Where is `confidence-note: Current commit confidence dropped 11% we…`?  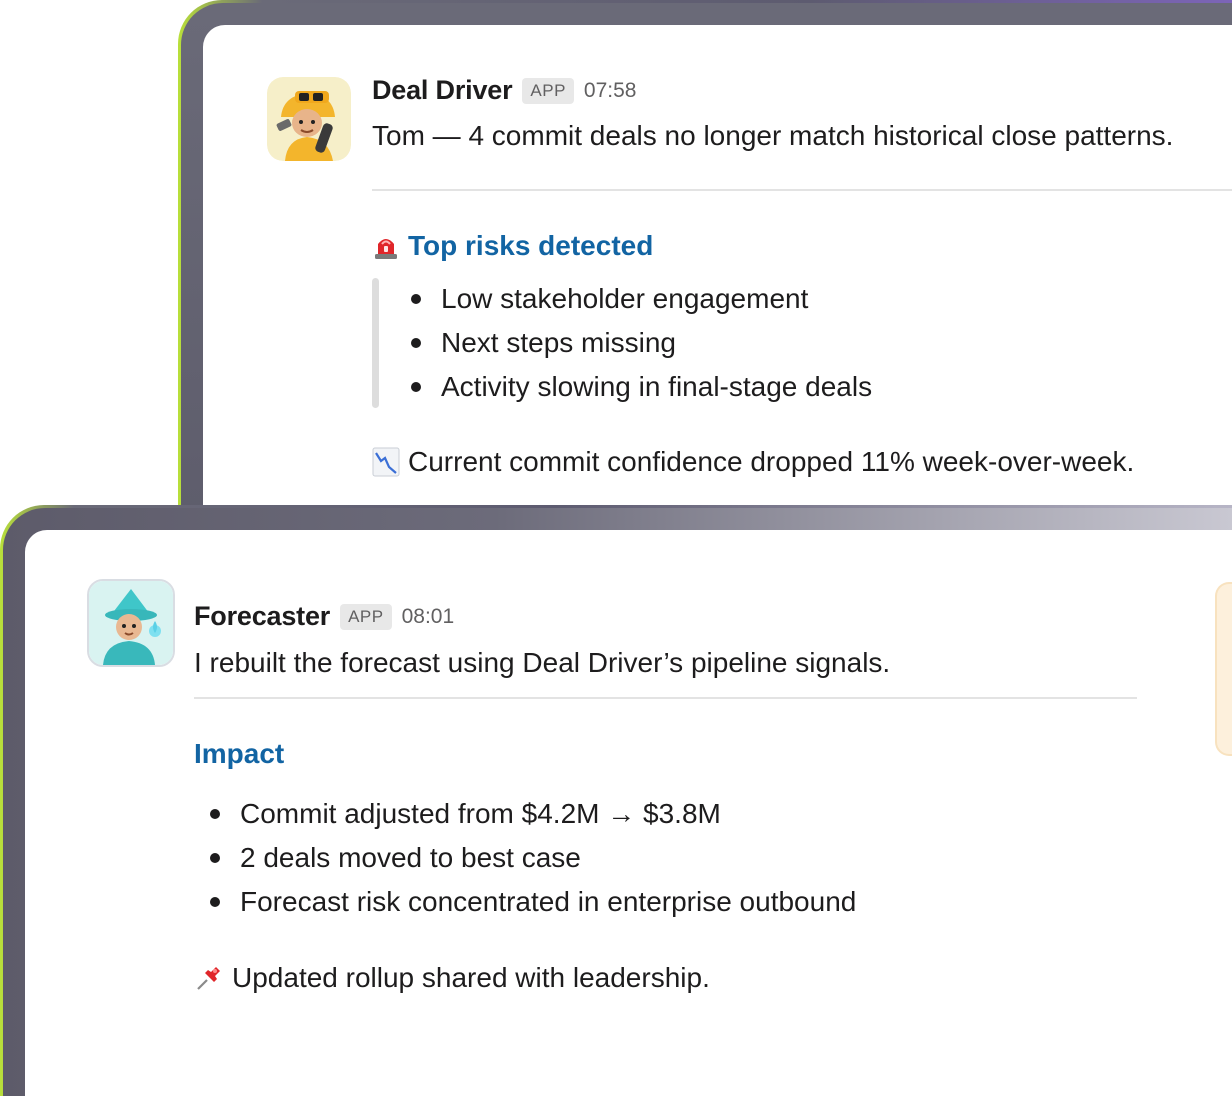 confidence-note: Current commit confidence dropped 11% we… is located at coordinates (753, 462).